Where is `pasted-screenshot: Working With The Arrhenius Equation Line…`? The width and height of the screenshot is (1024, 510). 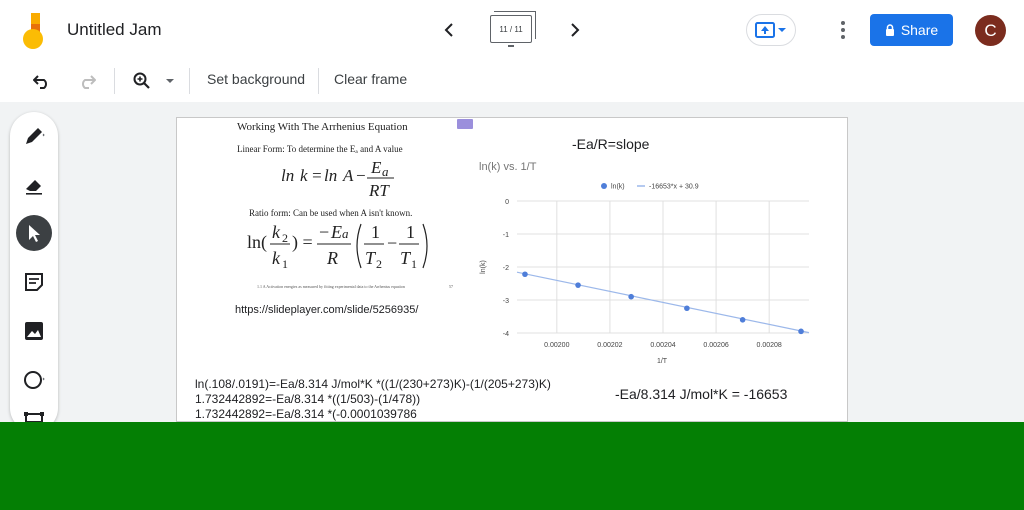
pasted-screenshot: Working With The Arrhenius Equation Line… is located at coordinates (322, 208).